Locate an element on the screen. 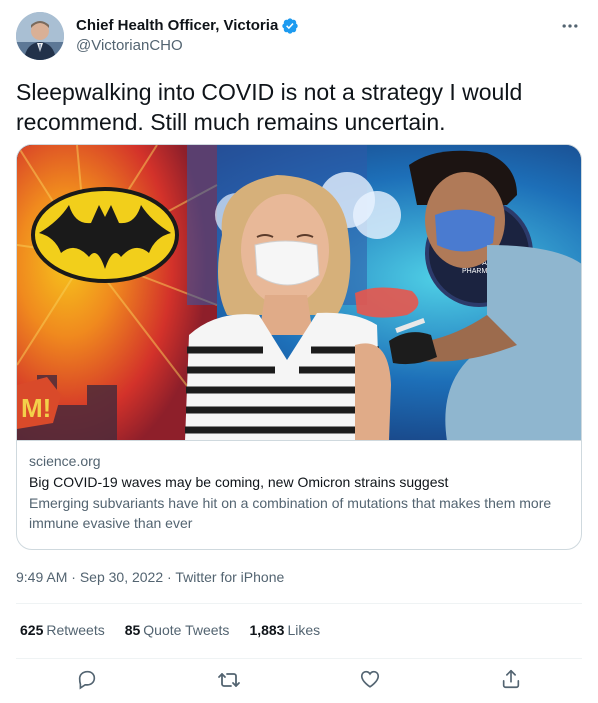 This screenshot has height=703, width=598. quote-tweets-count: 85 is located at coordinates (132, 630).